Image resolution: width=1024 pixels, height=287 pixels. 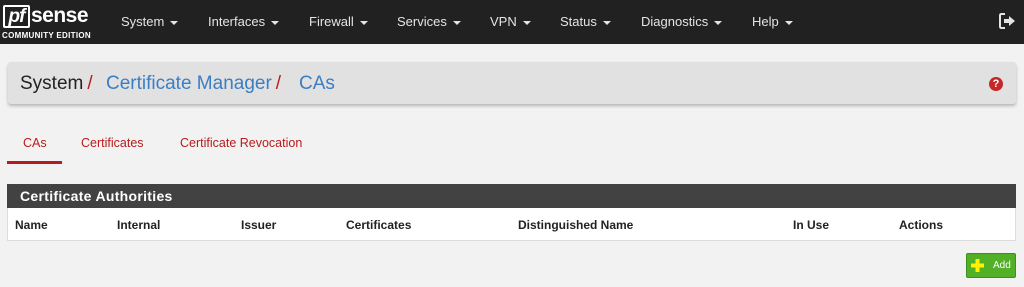 I want to click on nav-menu-label: Diagnostics, so click(x=675, y=21).